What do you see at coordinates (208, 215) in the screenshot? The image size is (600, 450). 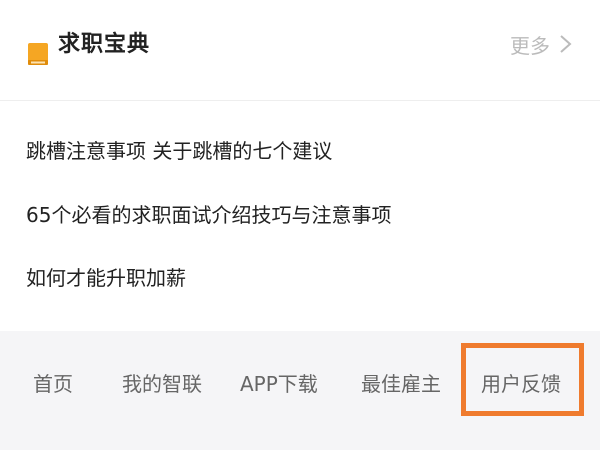 I see `article-link: 65个必看的求职面试介绍技巧与注意事项` at bounding box center [208, 215].